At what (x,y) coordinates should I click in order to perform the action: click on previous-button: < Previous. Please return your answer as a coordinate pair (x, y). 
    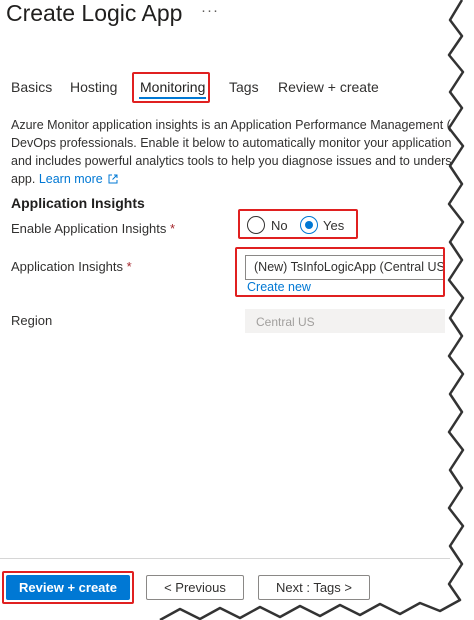
    Looking at the image, I should click on (195, 587).